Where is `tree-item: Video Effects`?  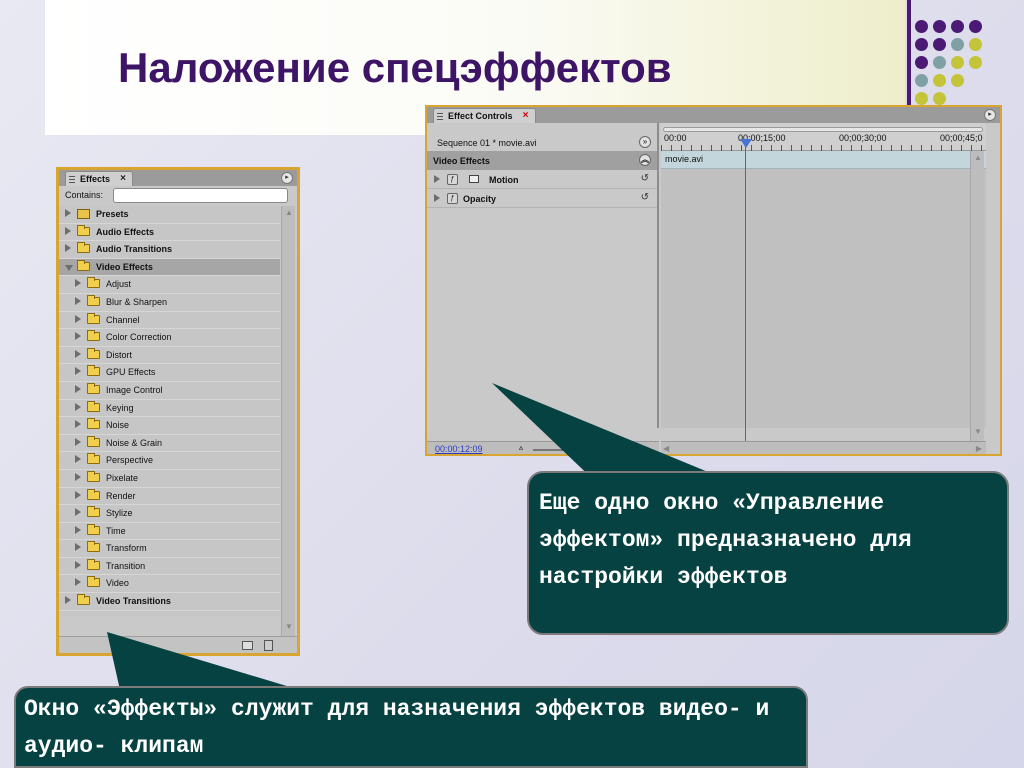
tree-item: Video Effects is located at coordinates (169, 267).